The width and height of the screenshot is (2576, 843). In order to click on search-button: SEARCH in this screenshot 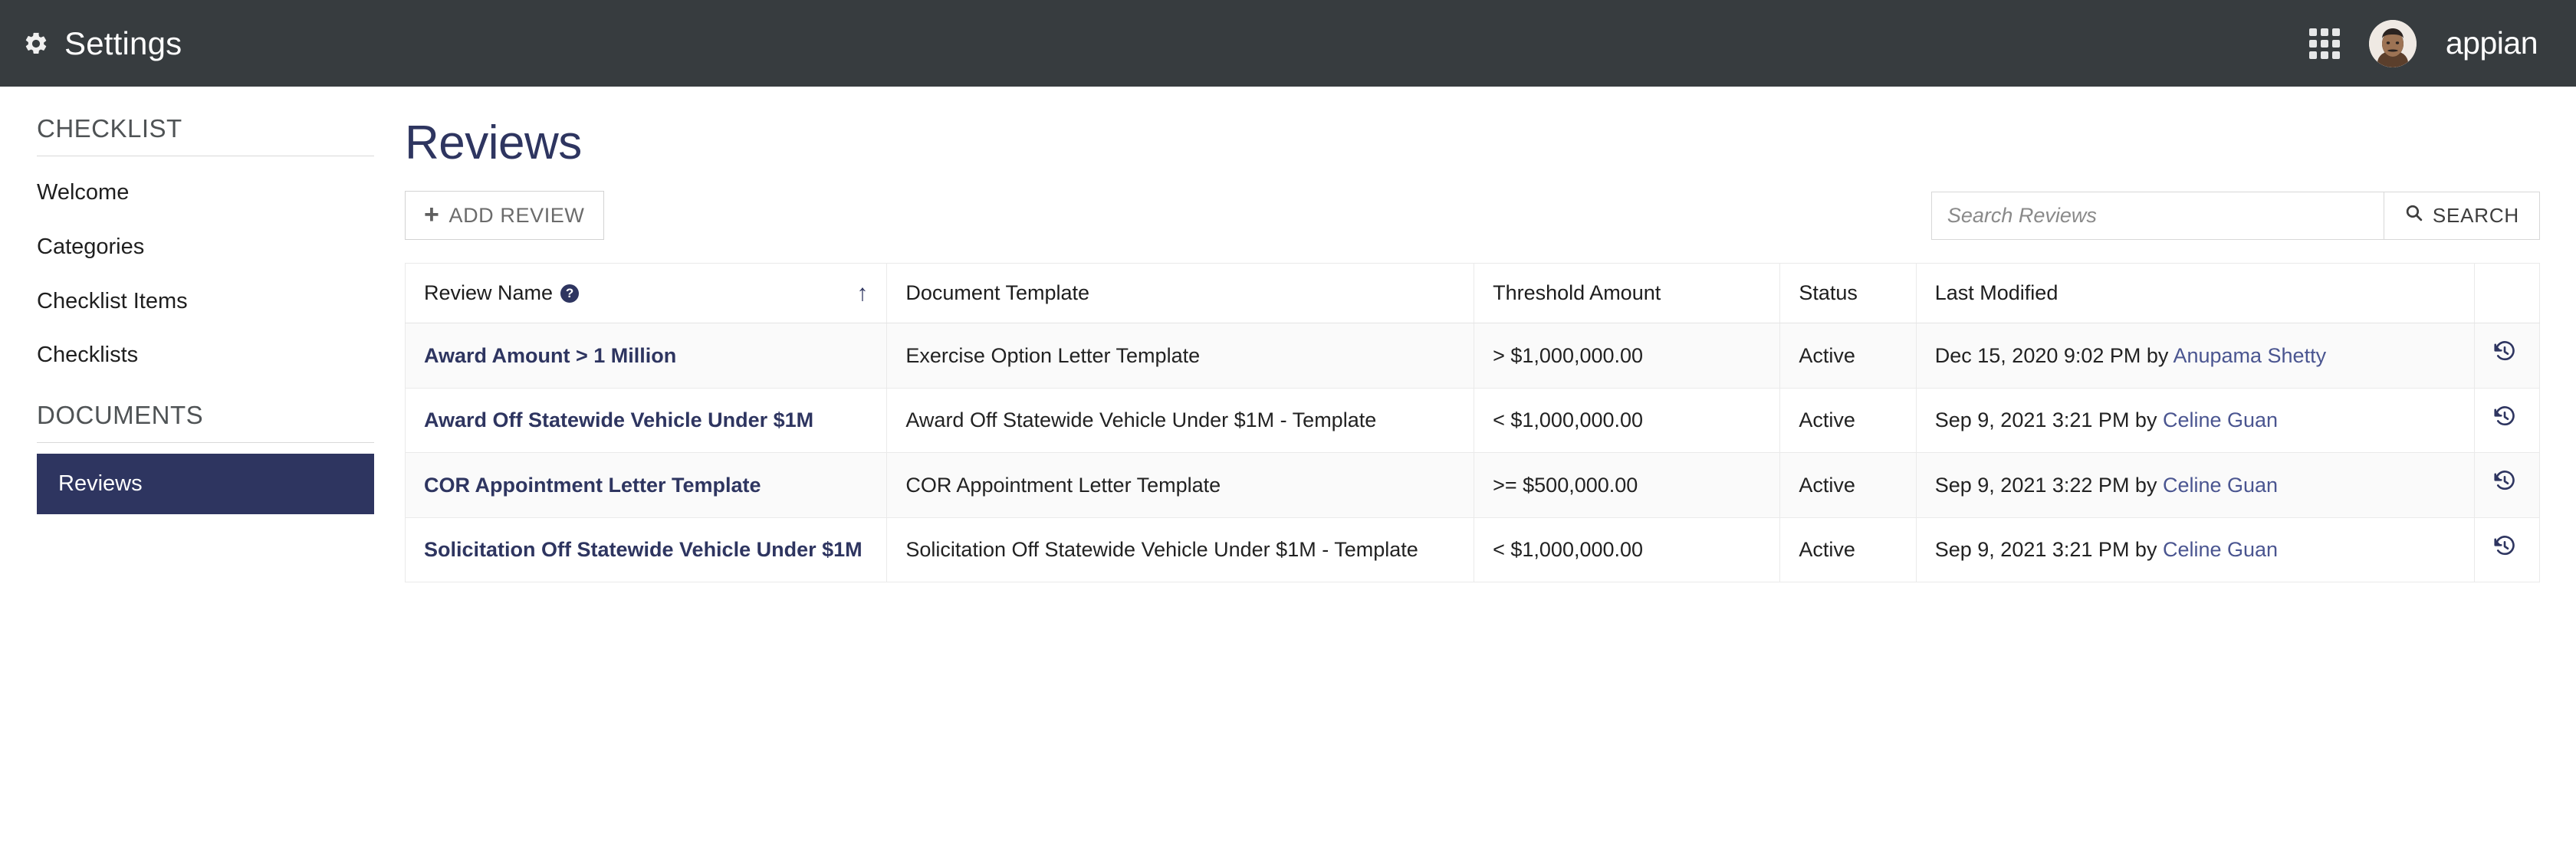, I will do `click(2461, 216)`.